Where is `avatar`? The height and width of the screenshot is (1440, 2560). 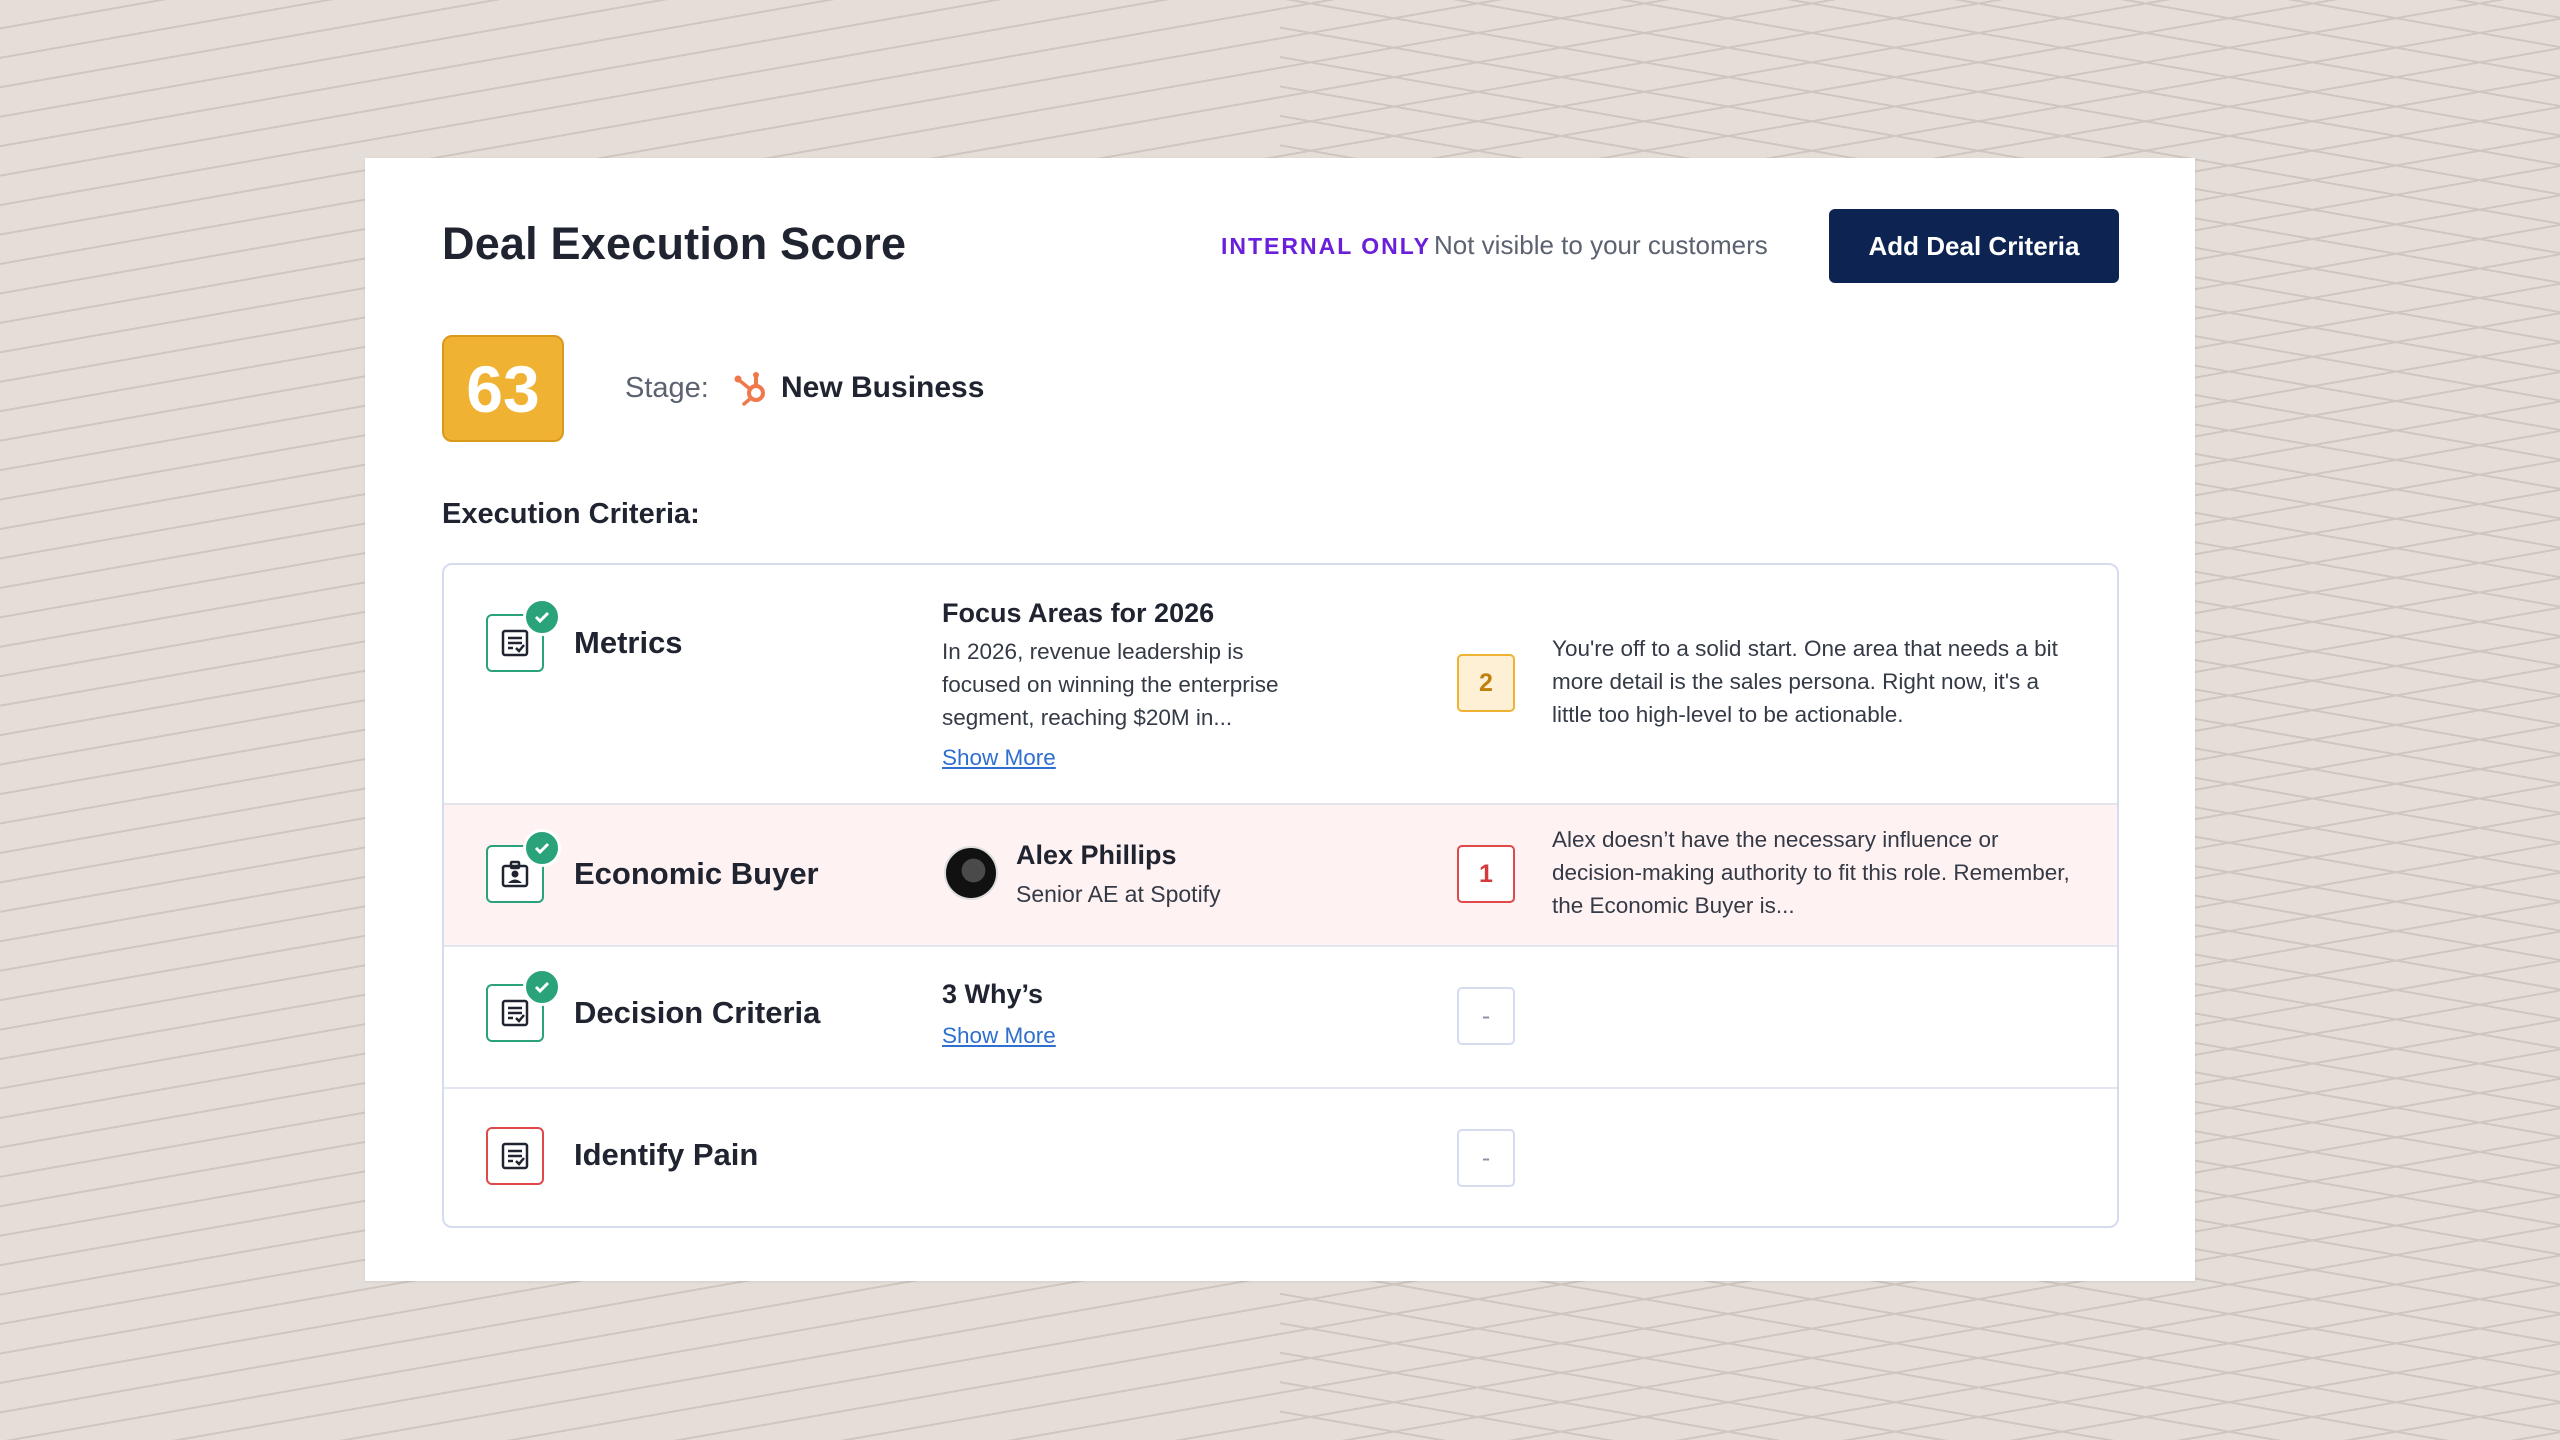
avatar is located at coordinates (971, 873).